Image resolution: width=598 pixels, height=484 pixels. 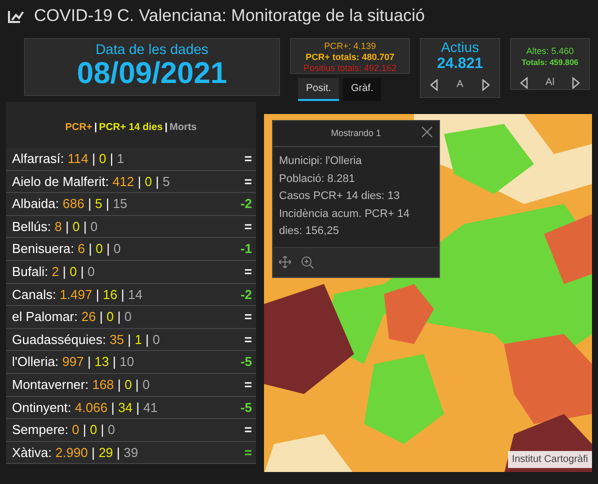 I want to click on municipality-stats: Bufali: 2 | 0 | 0, so click(x=53, y=272).